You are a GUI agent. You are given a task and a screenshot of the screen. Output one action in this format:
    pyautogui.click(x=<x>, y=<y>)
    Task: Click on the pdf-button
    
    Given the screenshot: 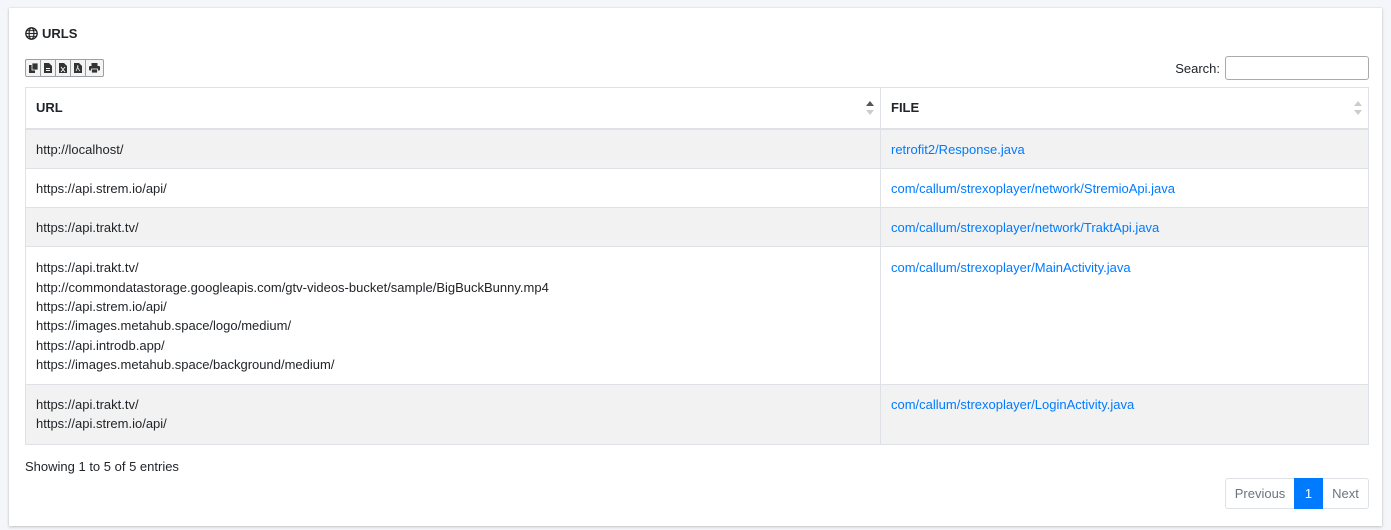 What is the action you would take?
    pyautogui.click(x=78, y=68)
    